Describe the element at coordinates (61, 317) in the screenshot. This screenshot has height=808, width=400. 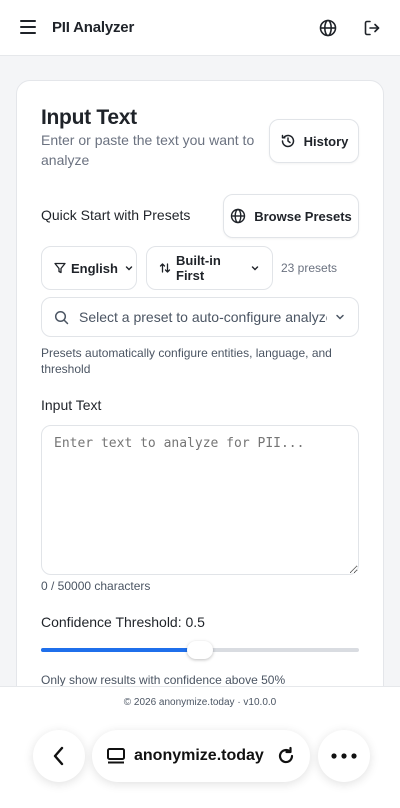
I see `search-icon` at that location.